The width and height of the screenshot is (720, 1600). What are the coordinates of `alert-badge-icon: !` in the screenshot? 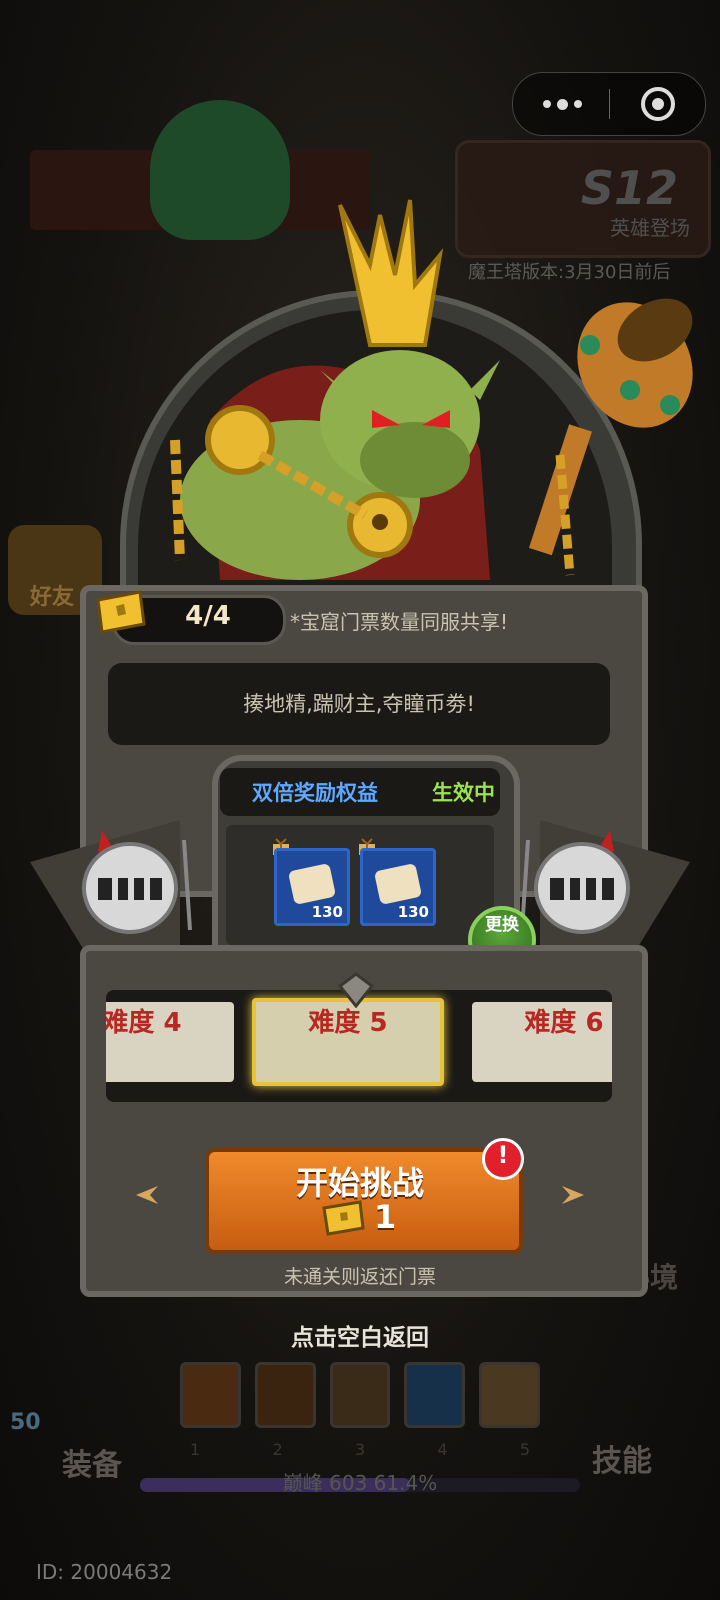 It's located at (503, 1159).